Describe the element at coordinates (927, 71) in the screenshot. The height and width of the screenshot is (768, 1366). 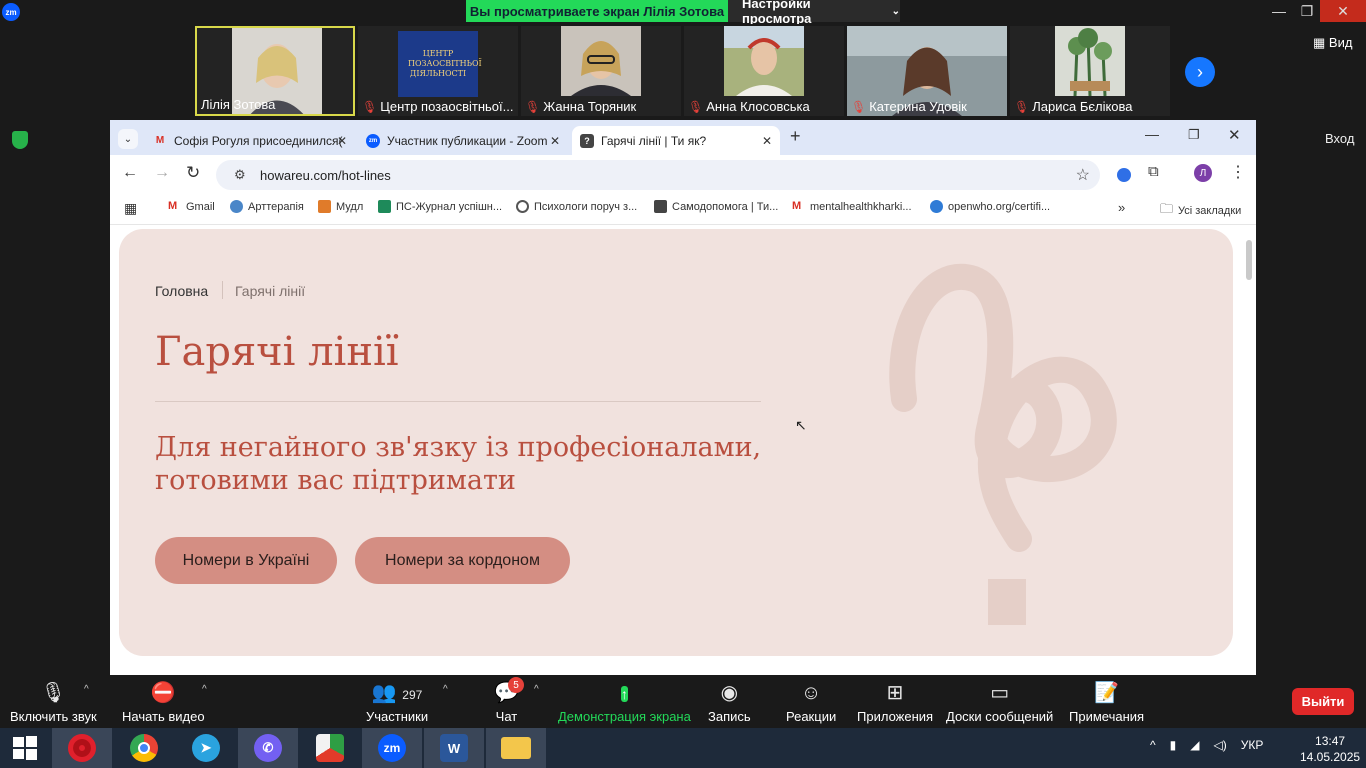
I see `participant-tile: 🎙 Катерина Удовік` at that location.